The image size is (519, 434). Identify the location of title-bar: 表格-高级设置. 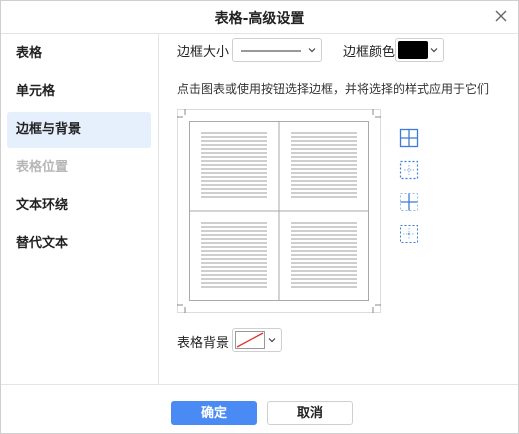
(259, 17).